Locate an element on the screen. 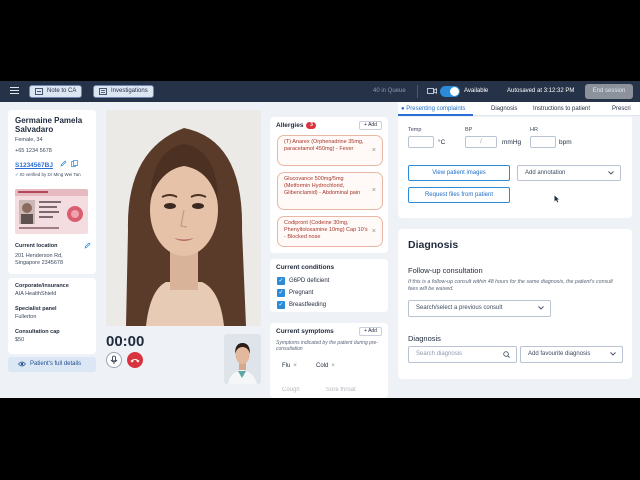 This screenshot has width=640, height=480. patient-phone: +65 1234 5678 is located at coordinates (33, 151).